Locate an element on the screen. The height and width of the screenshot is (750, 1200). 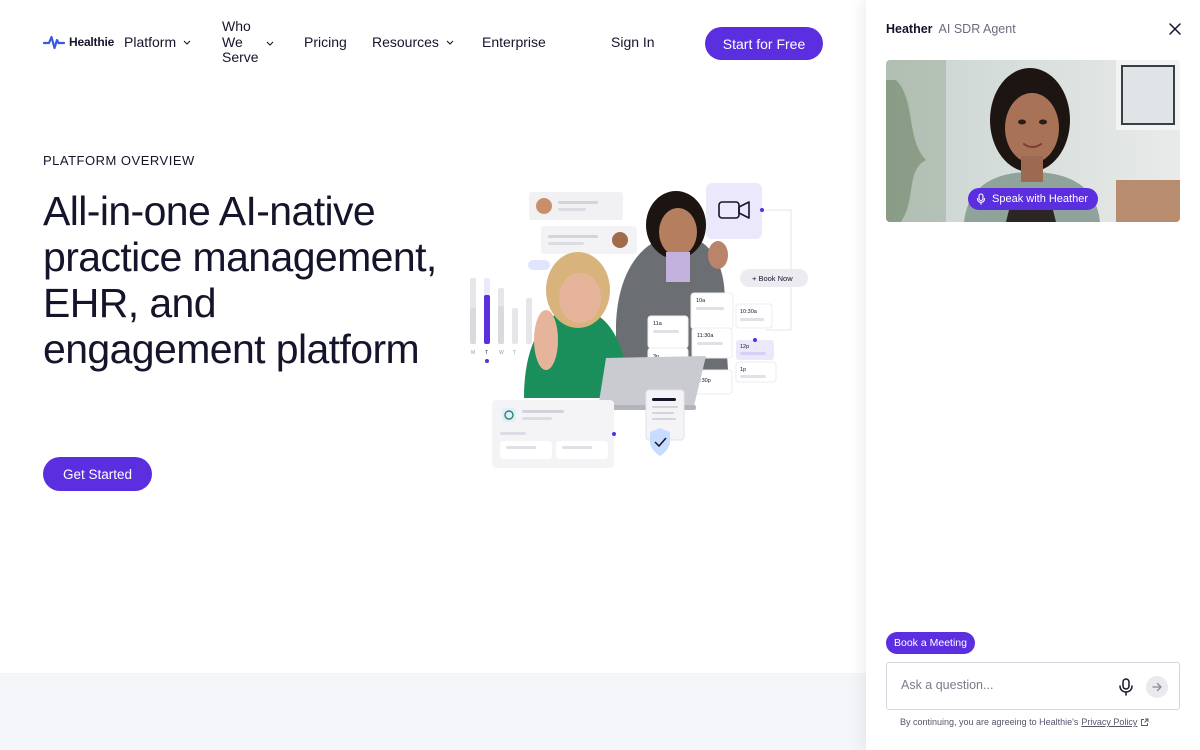
nav-pricing: Pricing is located at coordinates (325, 42).